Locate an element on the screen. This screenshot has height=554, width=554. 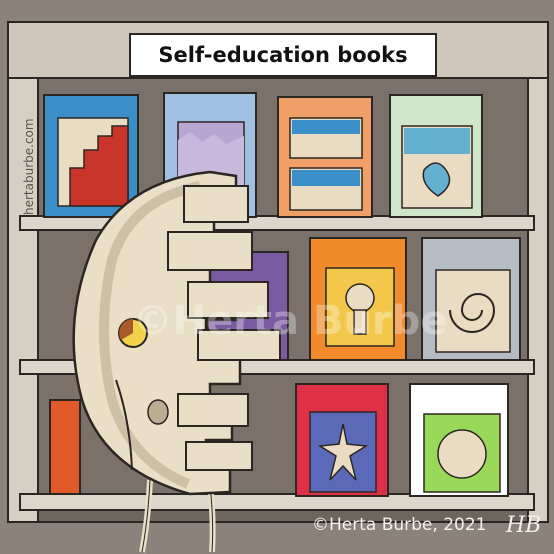
shelf-sign: Self-education books is located at coordinates (283, 55).